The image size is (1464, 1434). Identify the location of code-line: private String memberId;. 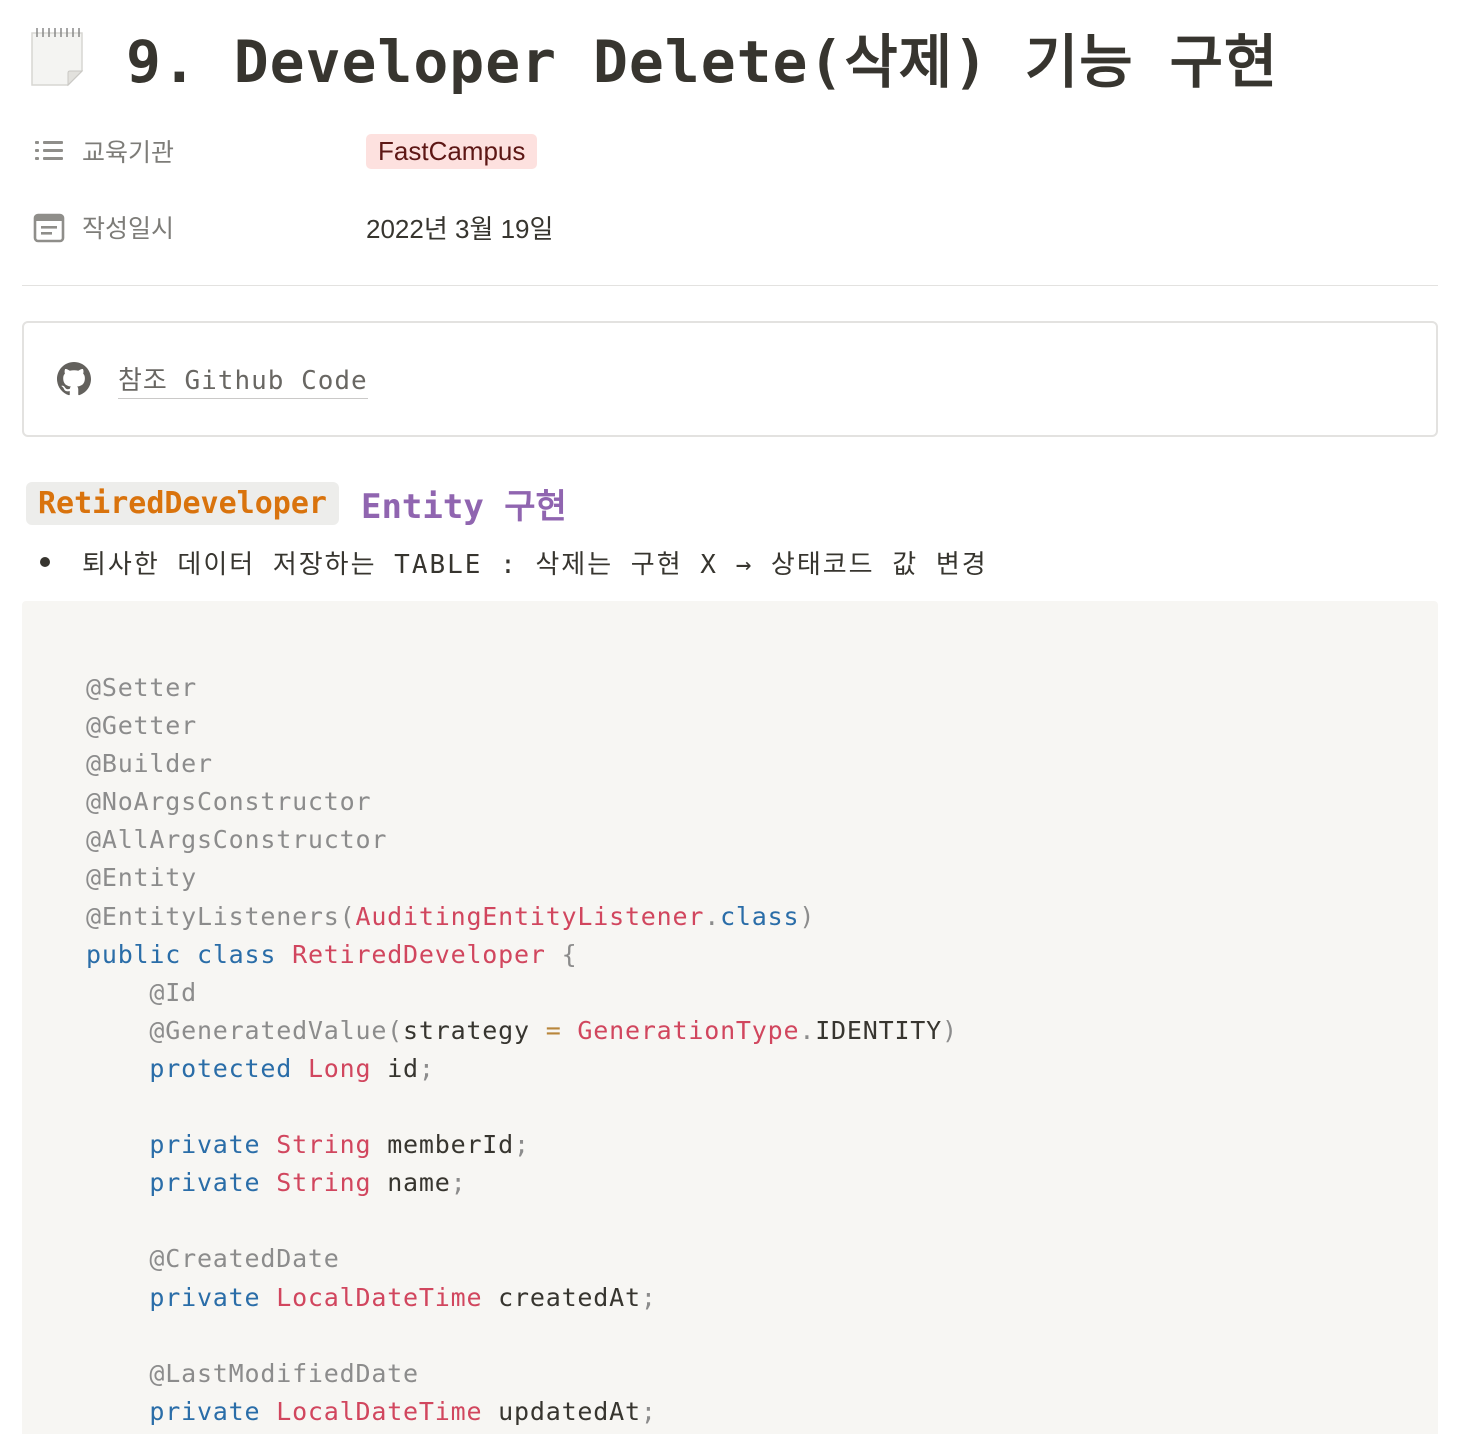
(522, 1145).